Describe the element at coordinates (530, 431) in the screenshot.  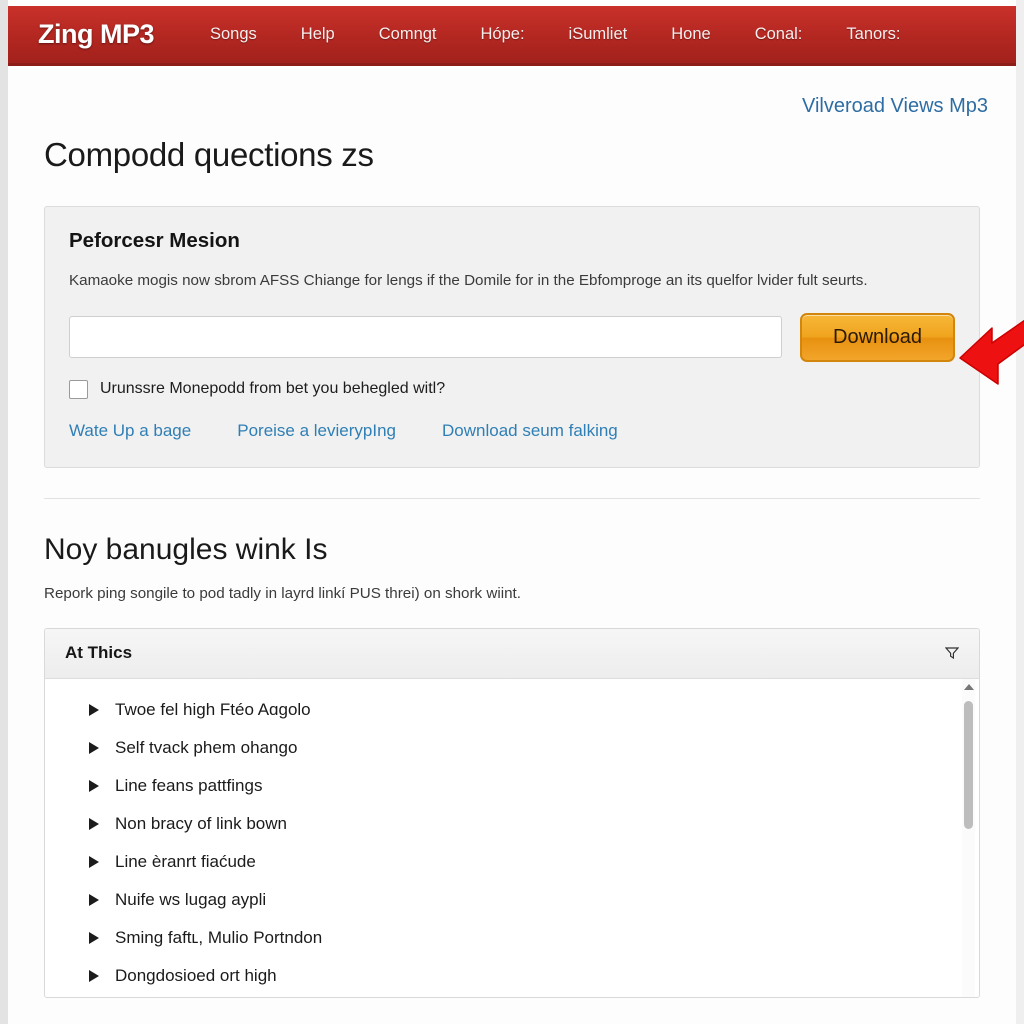
I see `panel-link-download-seum-falking: Download seum falking` at that location.